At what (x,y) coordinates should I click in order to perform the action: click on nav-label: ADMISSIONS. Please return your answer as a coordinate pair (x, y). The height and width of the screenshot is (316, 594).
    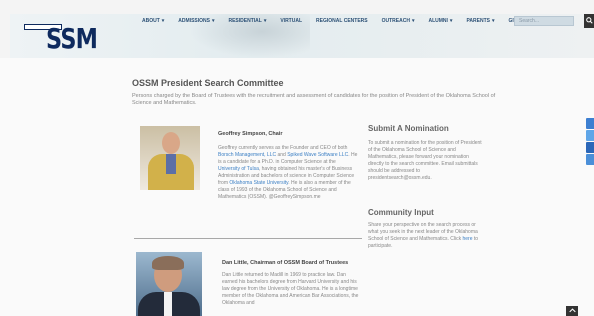
    Looking at the image, I should click on (194, 21).